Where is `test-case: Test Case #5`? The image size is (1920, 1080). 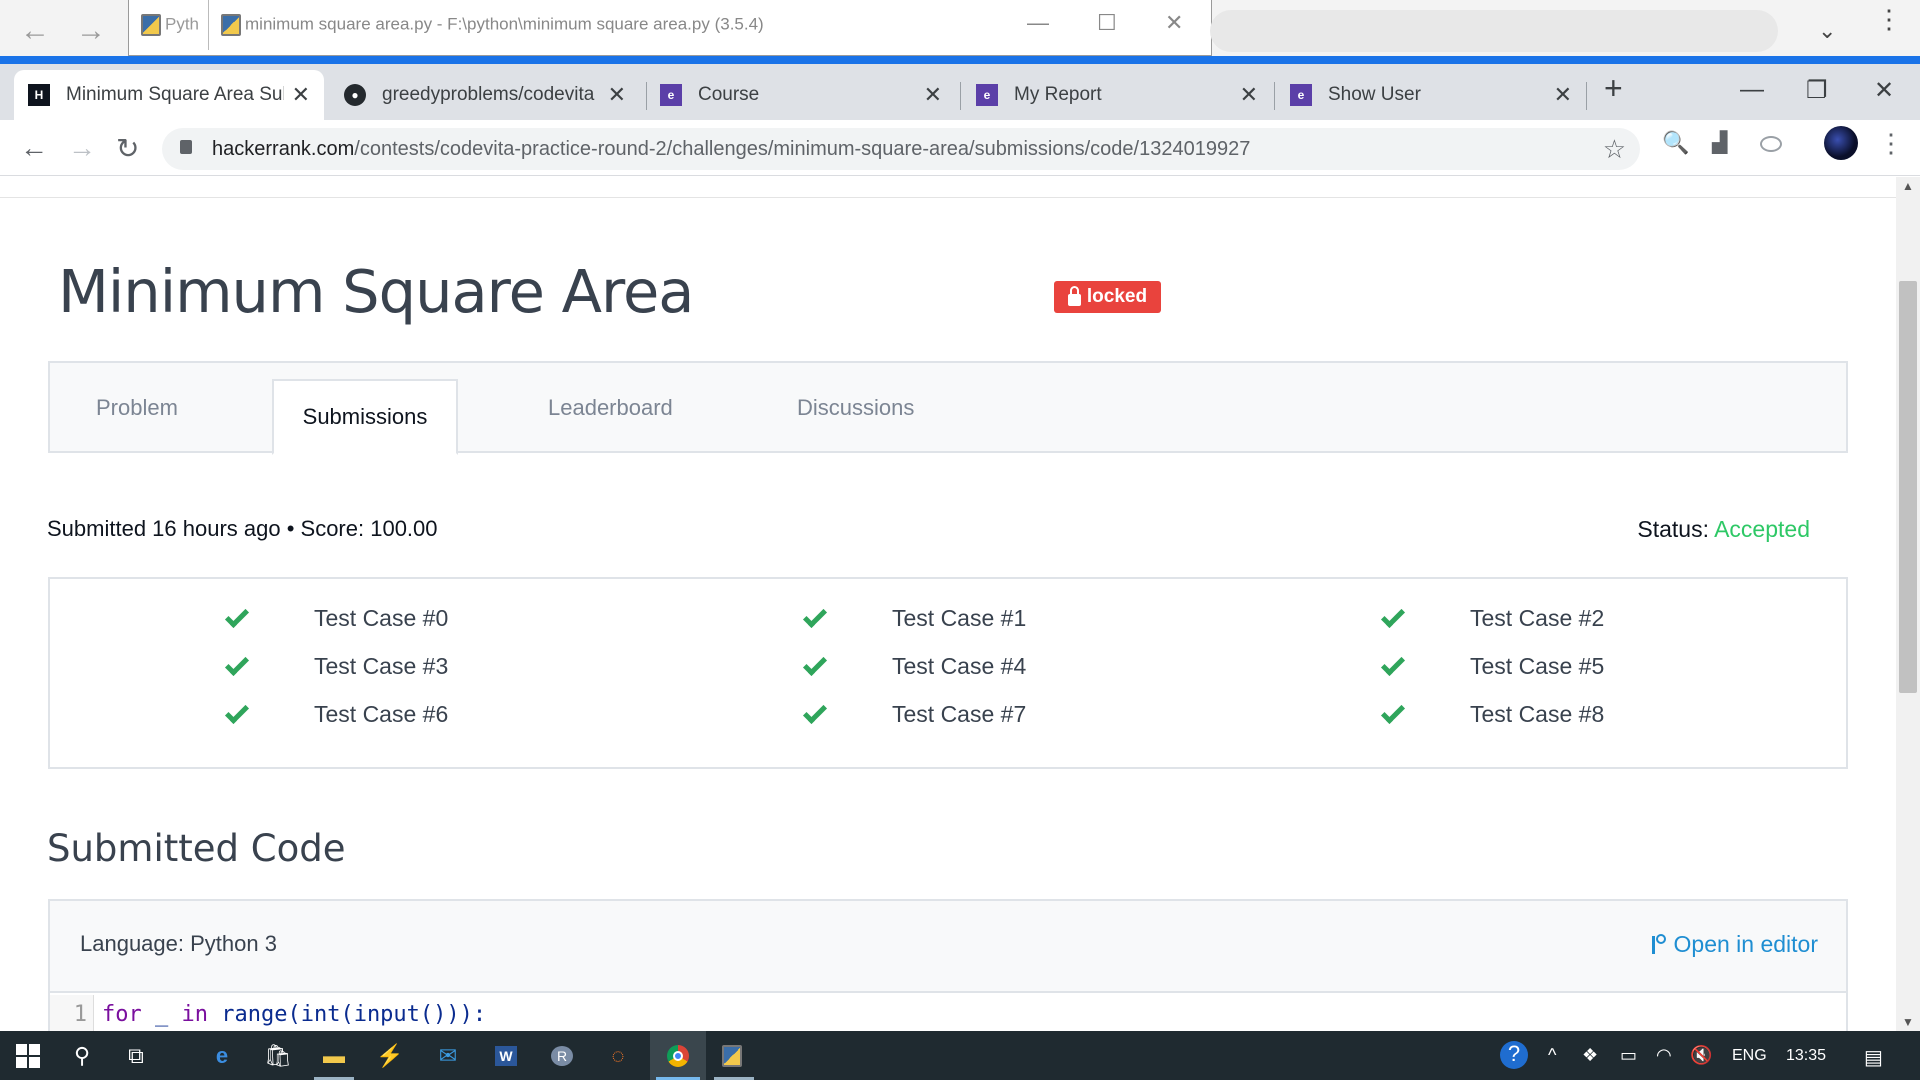
test-case: Test Case #5 is located at coordinates (1492, 665).